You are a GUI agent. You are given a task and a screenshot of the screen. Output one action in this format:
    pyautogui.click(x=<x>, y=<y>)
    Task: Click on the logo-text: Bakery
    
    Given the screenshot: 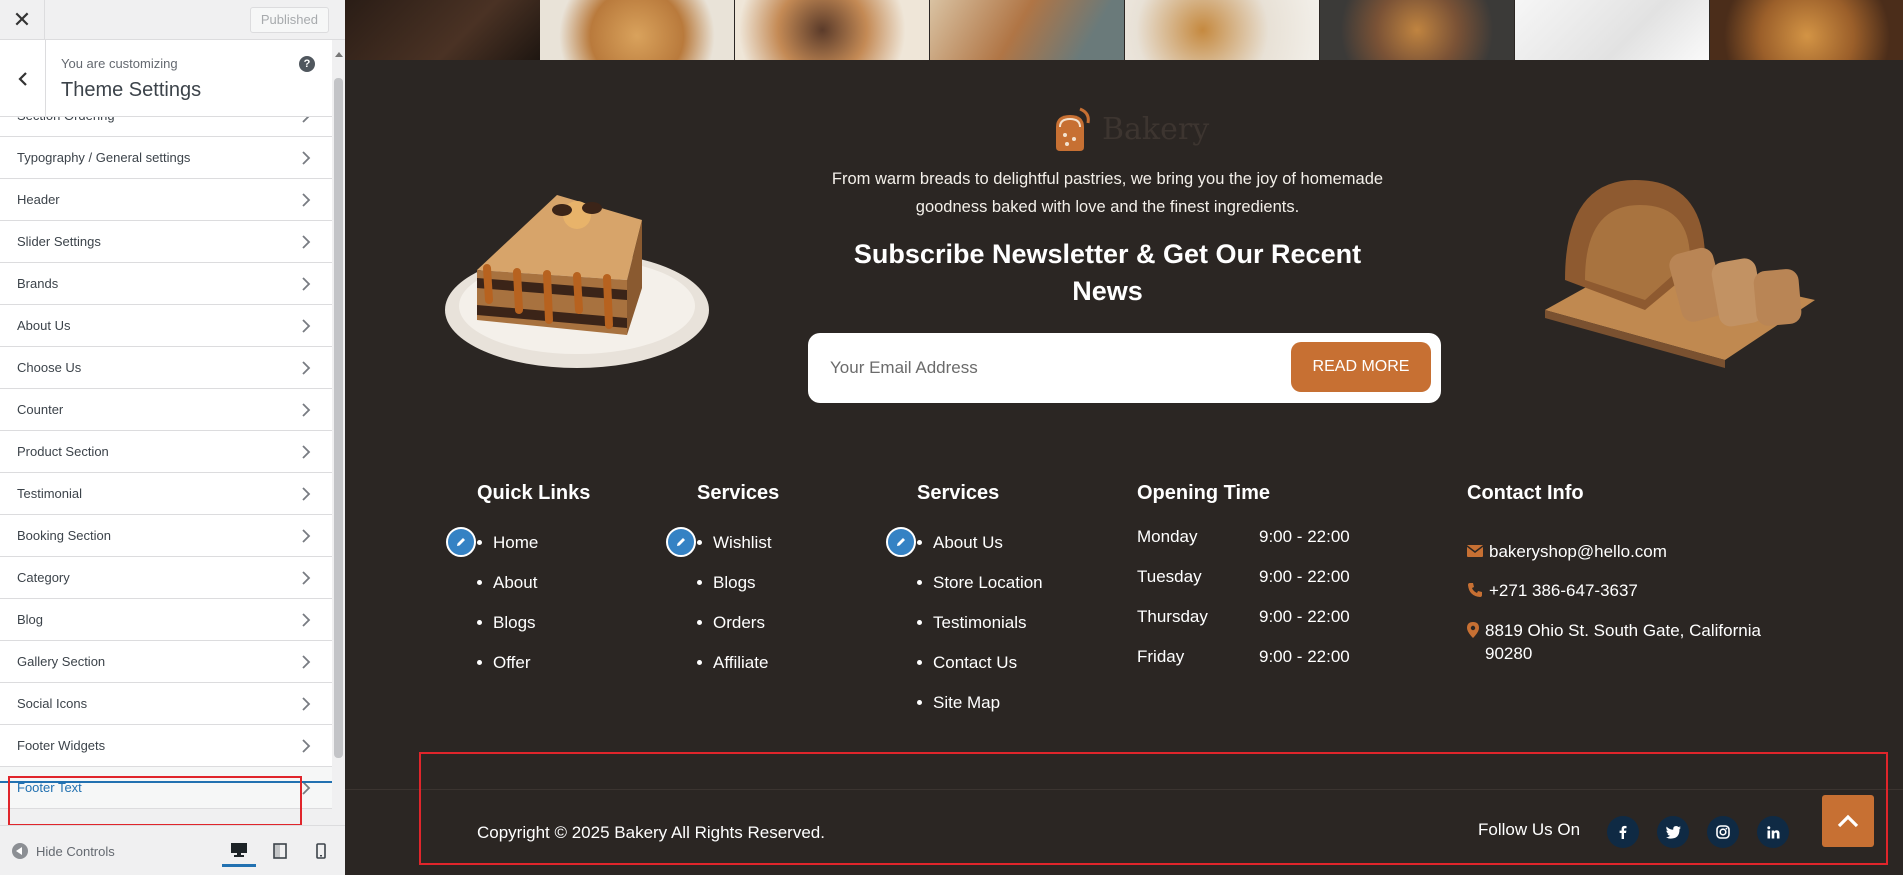 What is the action you would take?
    pyautogui.click(x=1156, y=129)
    